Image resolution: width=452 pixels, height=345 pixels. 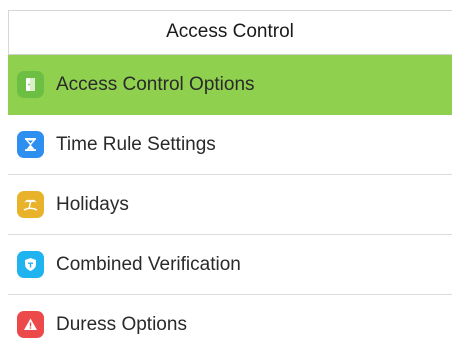 What do you see at coordinates (230, 32) in the screenshot?
I see `page-title: Access Control` at bounding box center [230, 32].